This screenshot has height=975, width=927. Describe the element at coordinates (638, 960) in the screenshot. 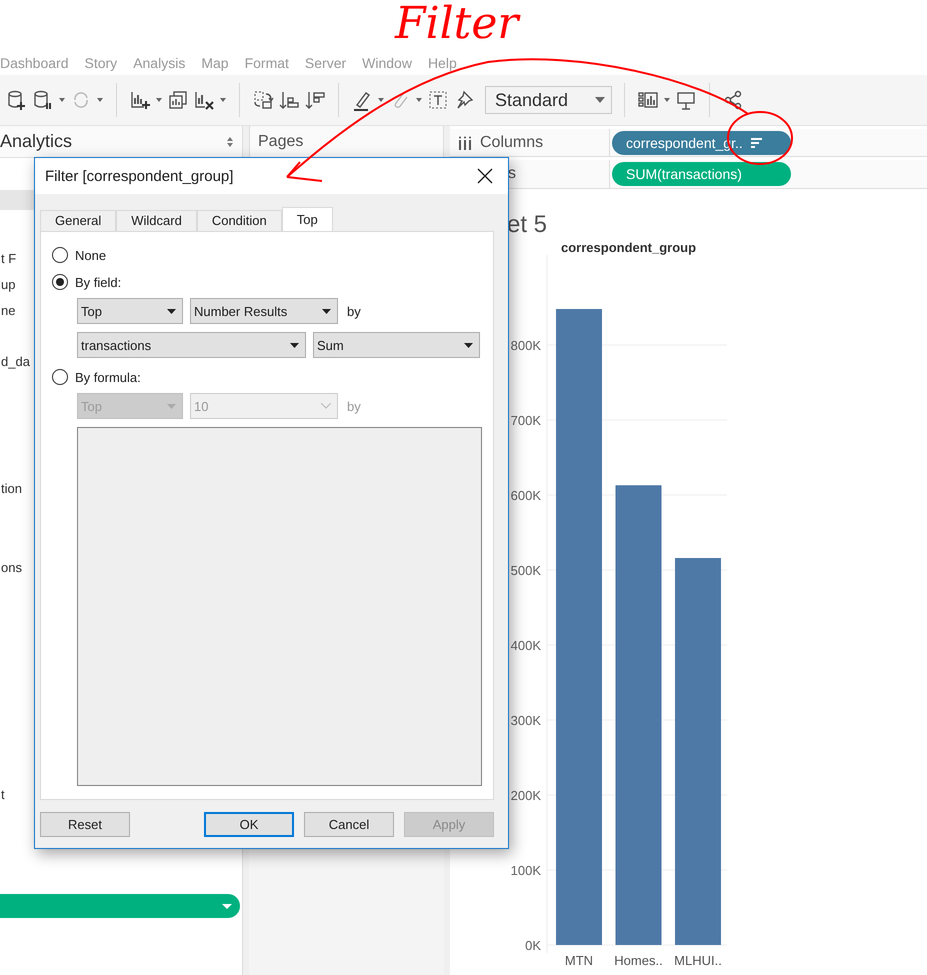

I see `category-label: Homes..` at that location.